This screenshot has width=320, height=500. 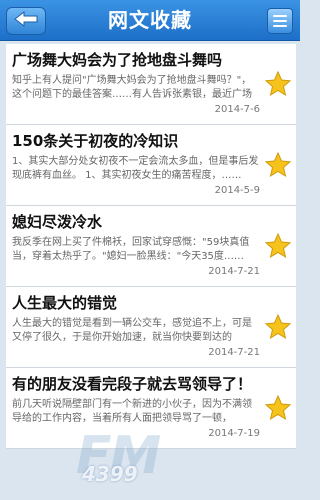 What do you see at coordinates (57, 222) in the screenshot?
I see `article-title: 媳妇尽泼冷水` at bounding box center [57, 222].